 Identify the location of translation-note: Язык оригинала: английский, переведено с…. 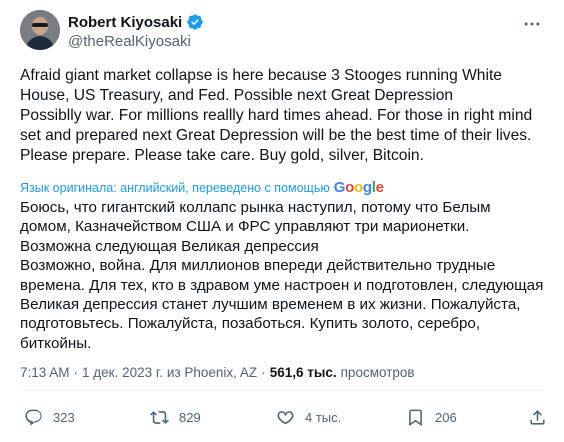
(202, 187).